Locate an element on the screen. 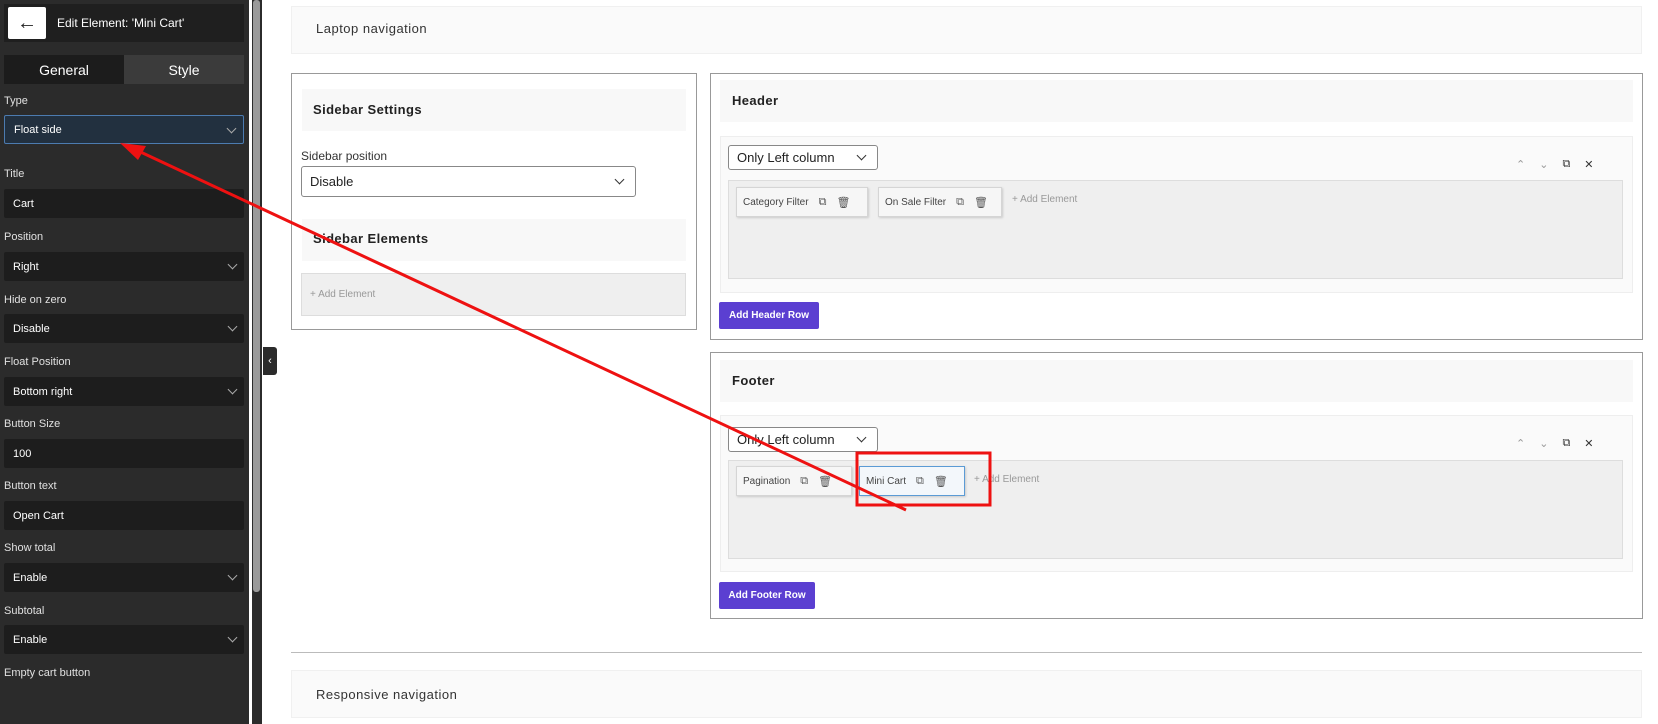 The image size is (1658, 724). title-input: Cart is located at coordinates (124, 203).